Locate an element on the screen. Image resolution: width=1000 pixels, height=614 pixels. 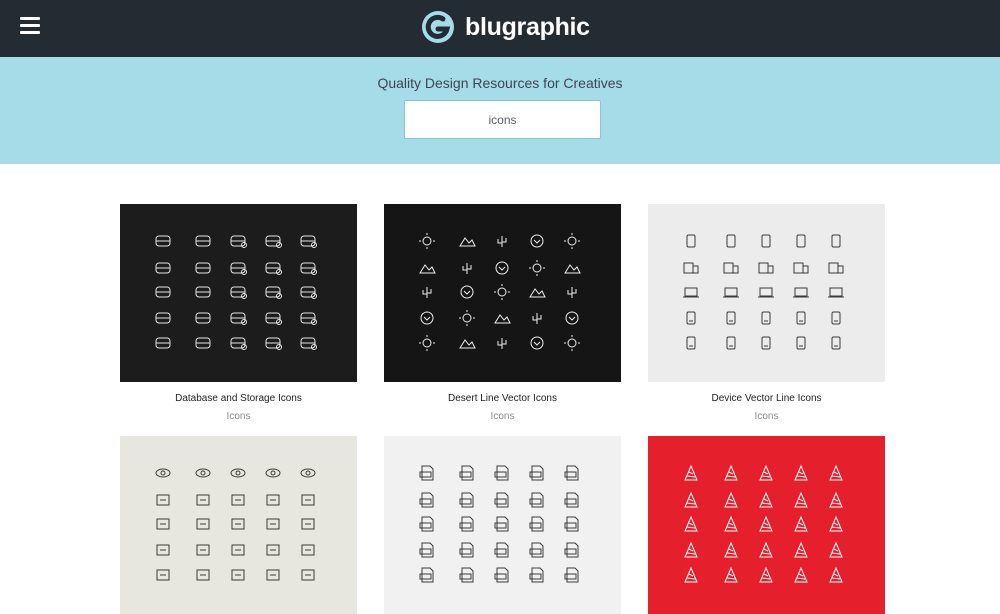
resource-card: Desert Line Vector Icons Icons is located at coordinates (502, 313).